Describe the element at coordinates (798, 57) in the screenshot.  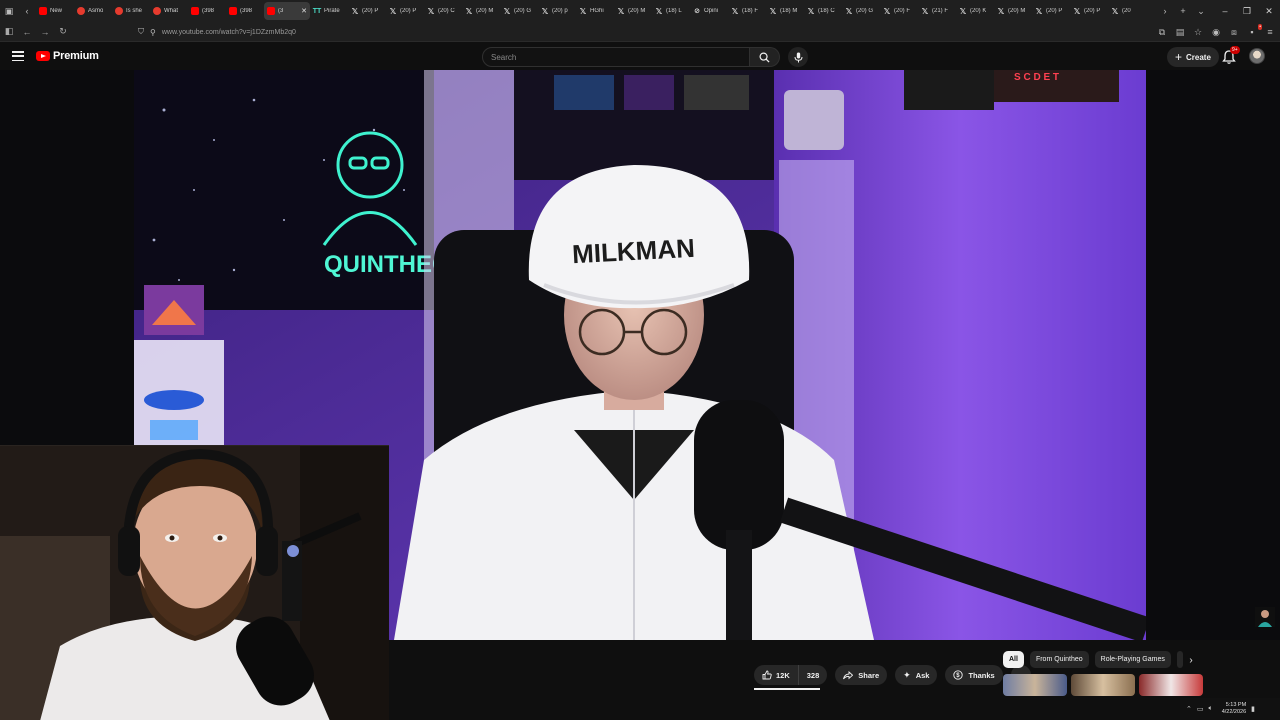
I see `voice-search-button` at that location.